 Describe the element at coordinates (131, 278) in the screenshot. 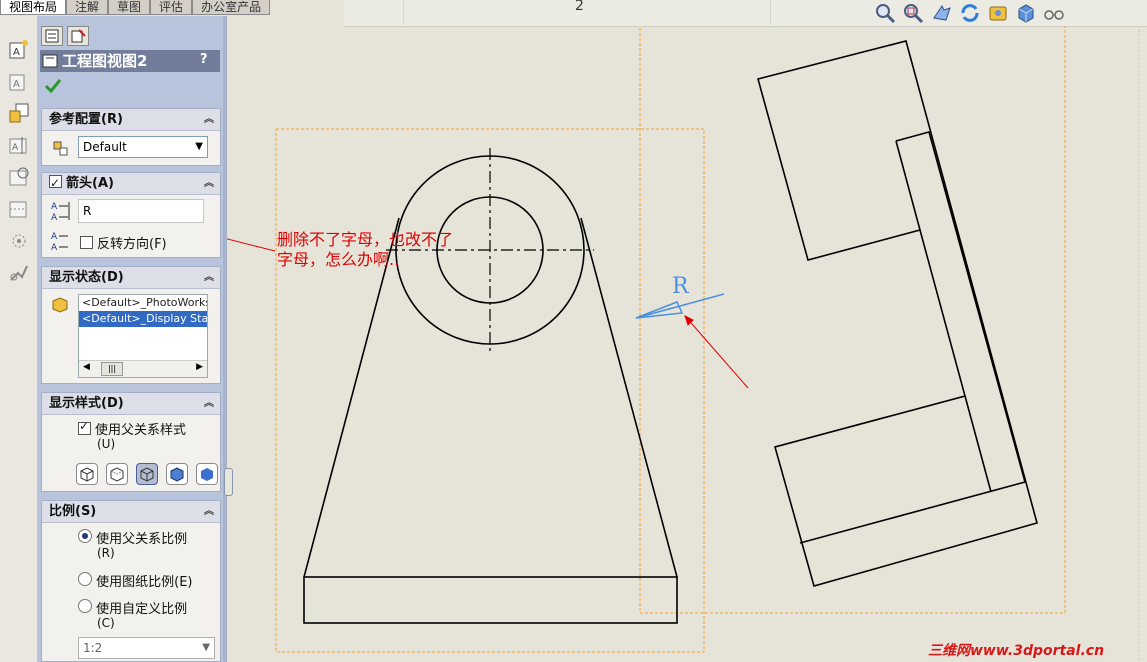

I see `group-header: 显示状态(D) ︽` at that location.